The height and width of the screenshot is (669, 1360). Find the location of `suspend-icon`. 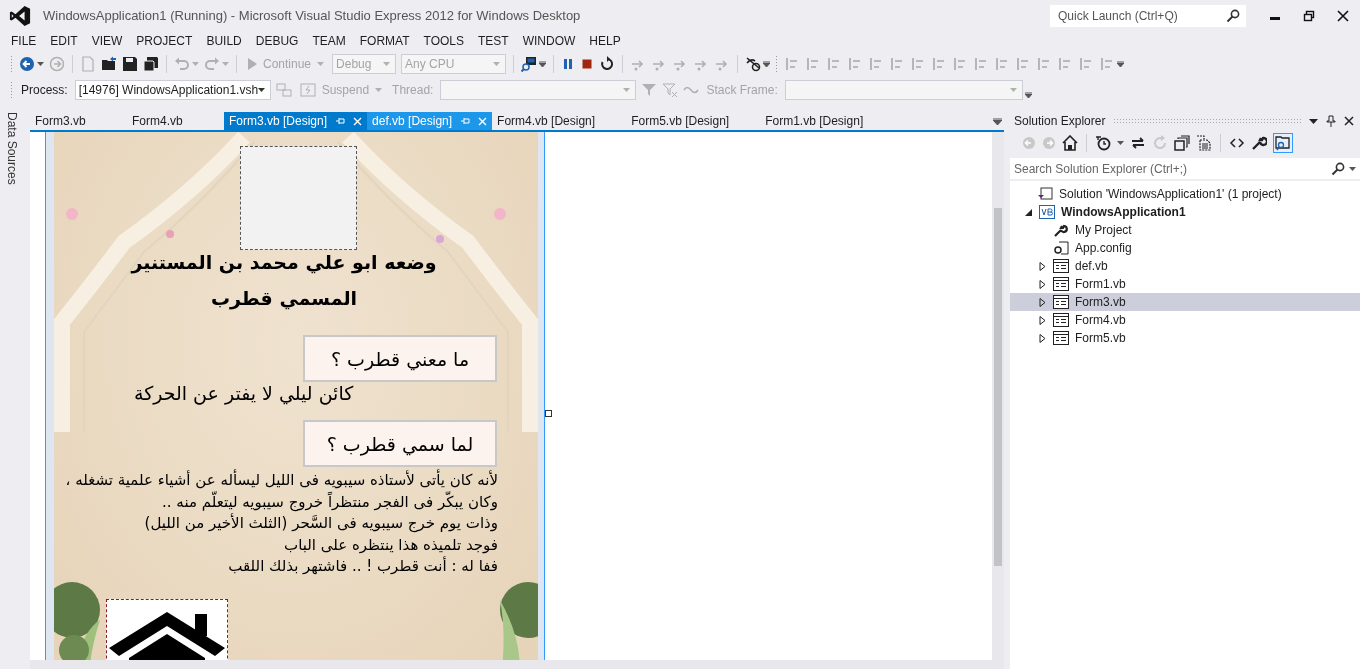

suspend-icon is located at coordinates (307, 90).